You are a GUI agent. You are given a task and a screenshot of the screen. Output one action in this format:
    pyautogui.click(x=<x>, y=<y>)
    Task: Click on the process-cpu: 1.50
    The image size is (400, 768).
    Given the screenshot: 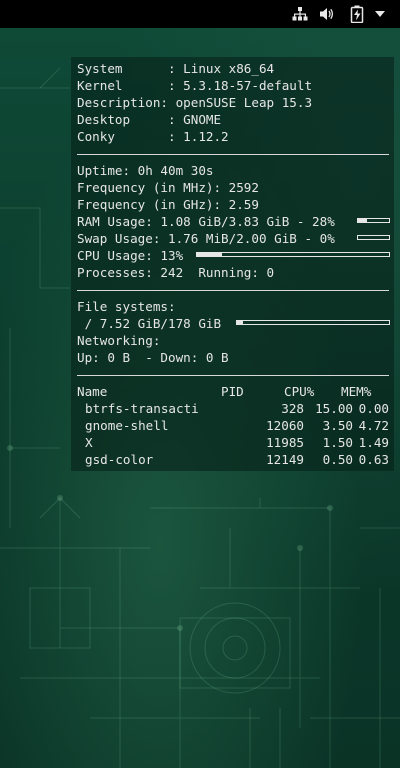 What is the action you would take?
    pyautogui.click(x=337, y=442)
    